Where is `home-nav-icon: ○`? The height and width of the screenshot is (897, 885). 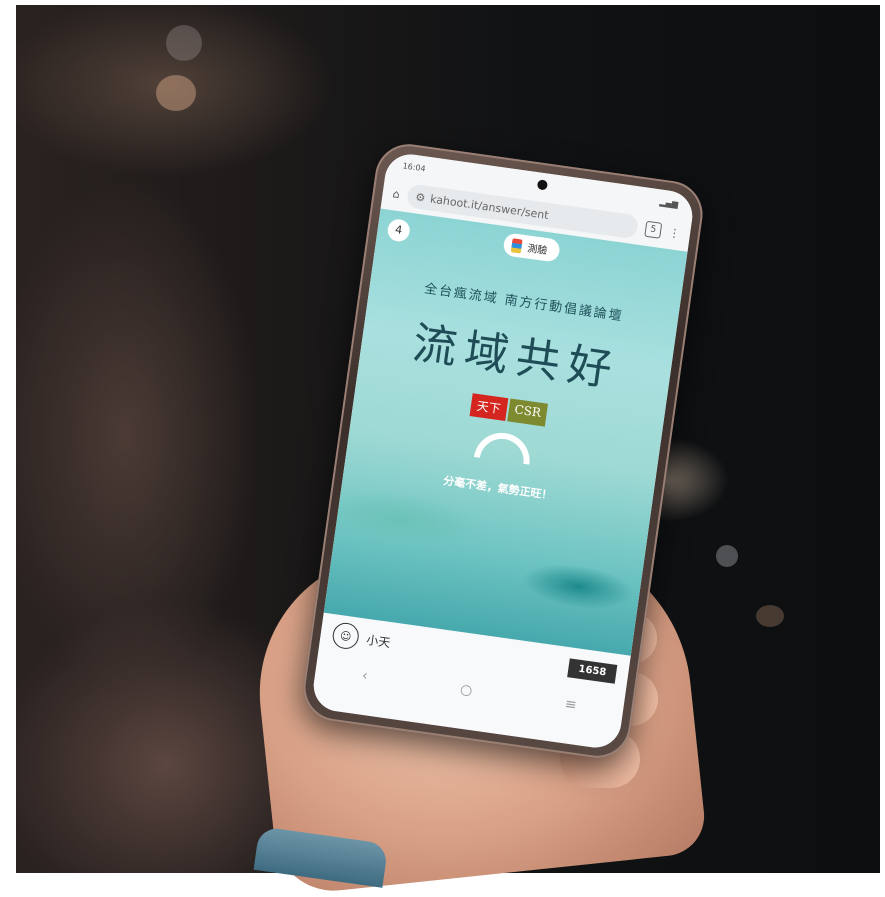 home-nav-icon: ○ is located at coordinates (466, 690).